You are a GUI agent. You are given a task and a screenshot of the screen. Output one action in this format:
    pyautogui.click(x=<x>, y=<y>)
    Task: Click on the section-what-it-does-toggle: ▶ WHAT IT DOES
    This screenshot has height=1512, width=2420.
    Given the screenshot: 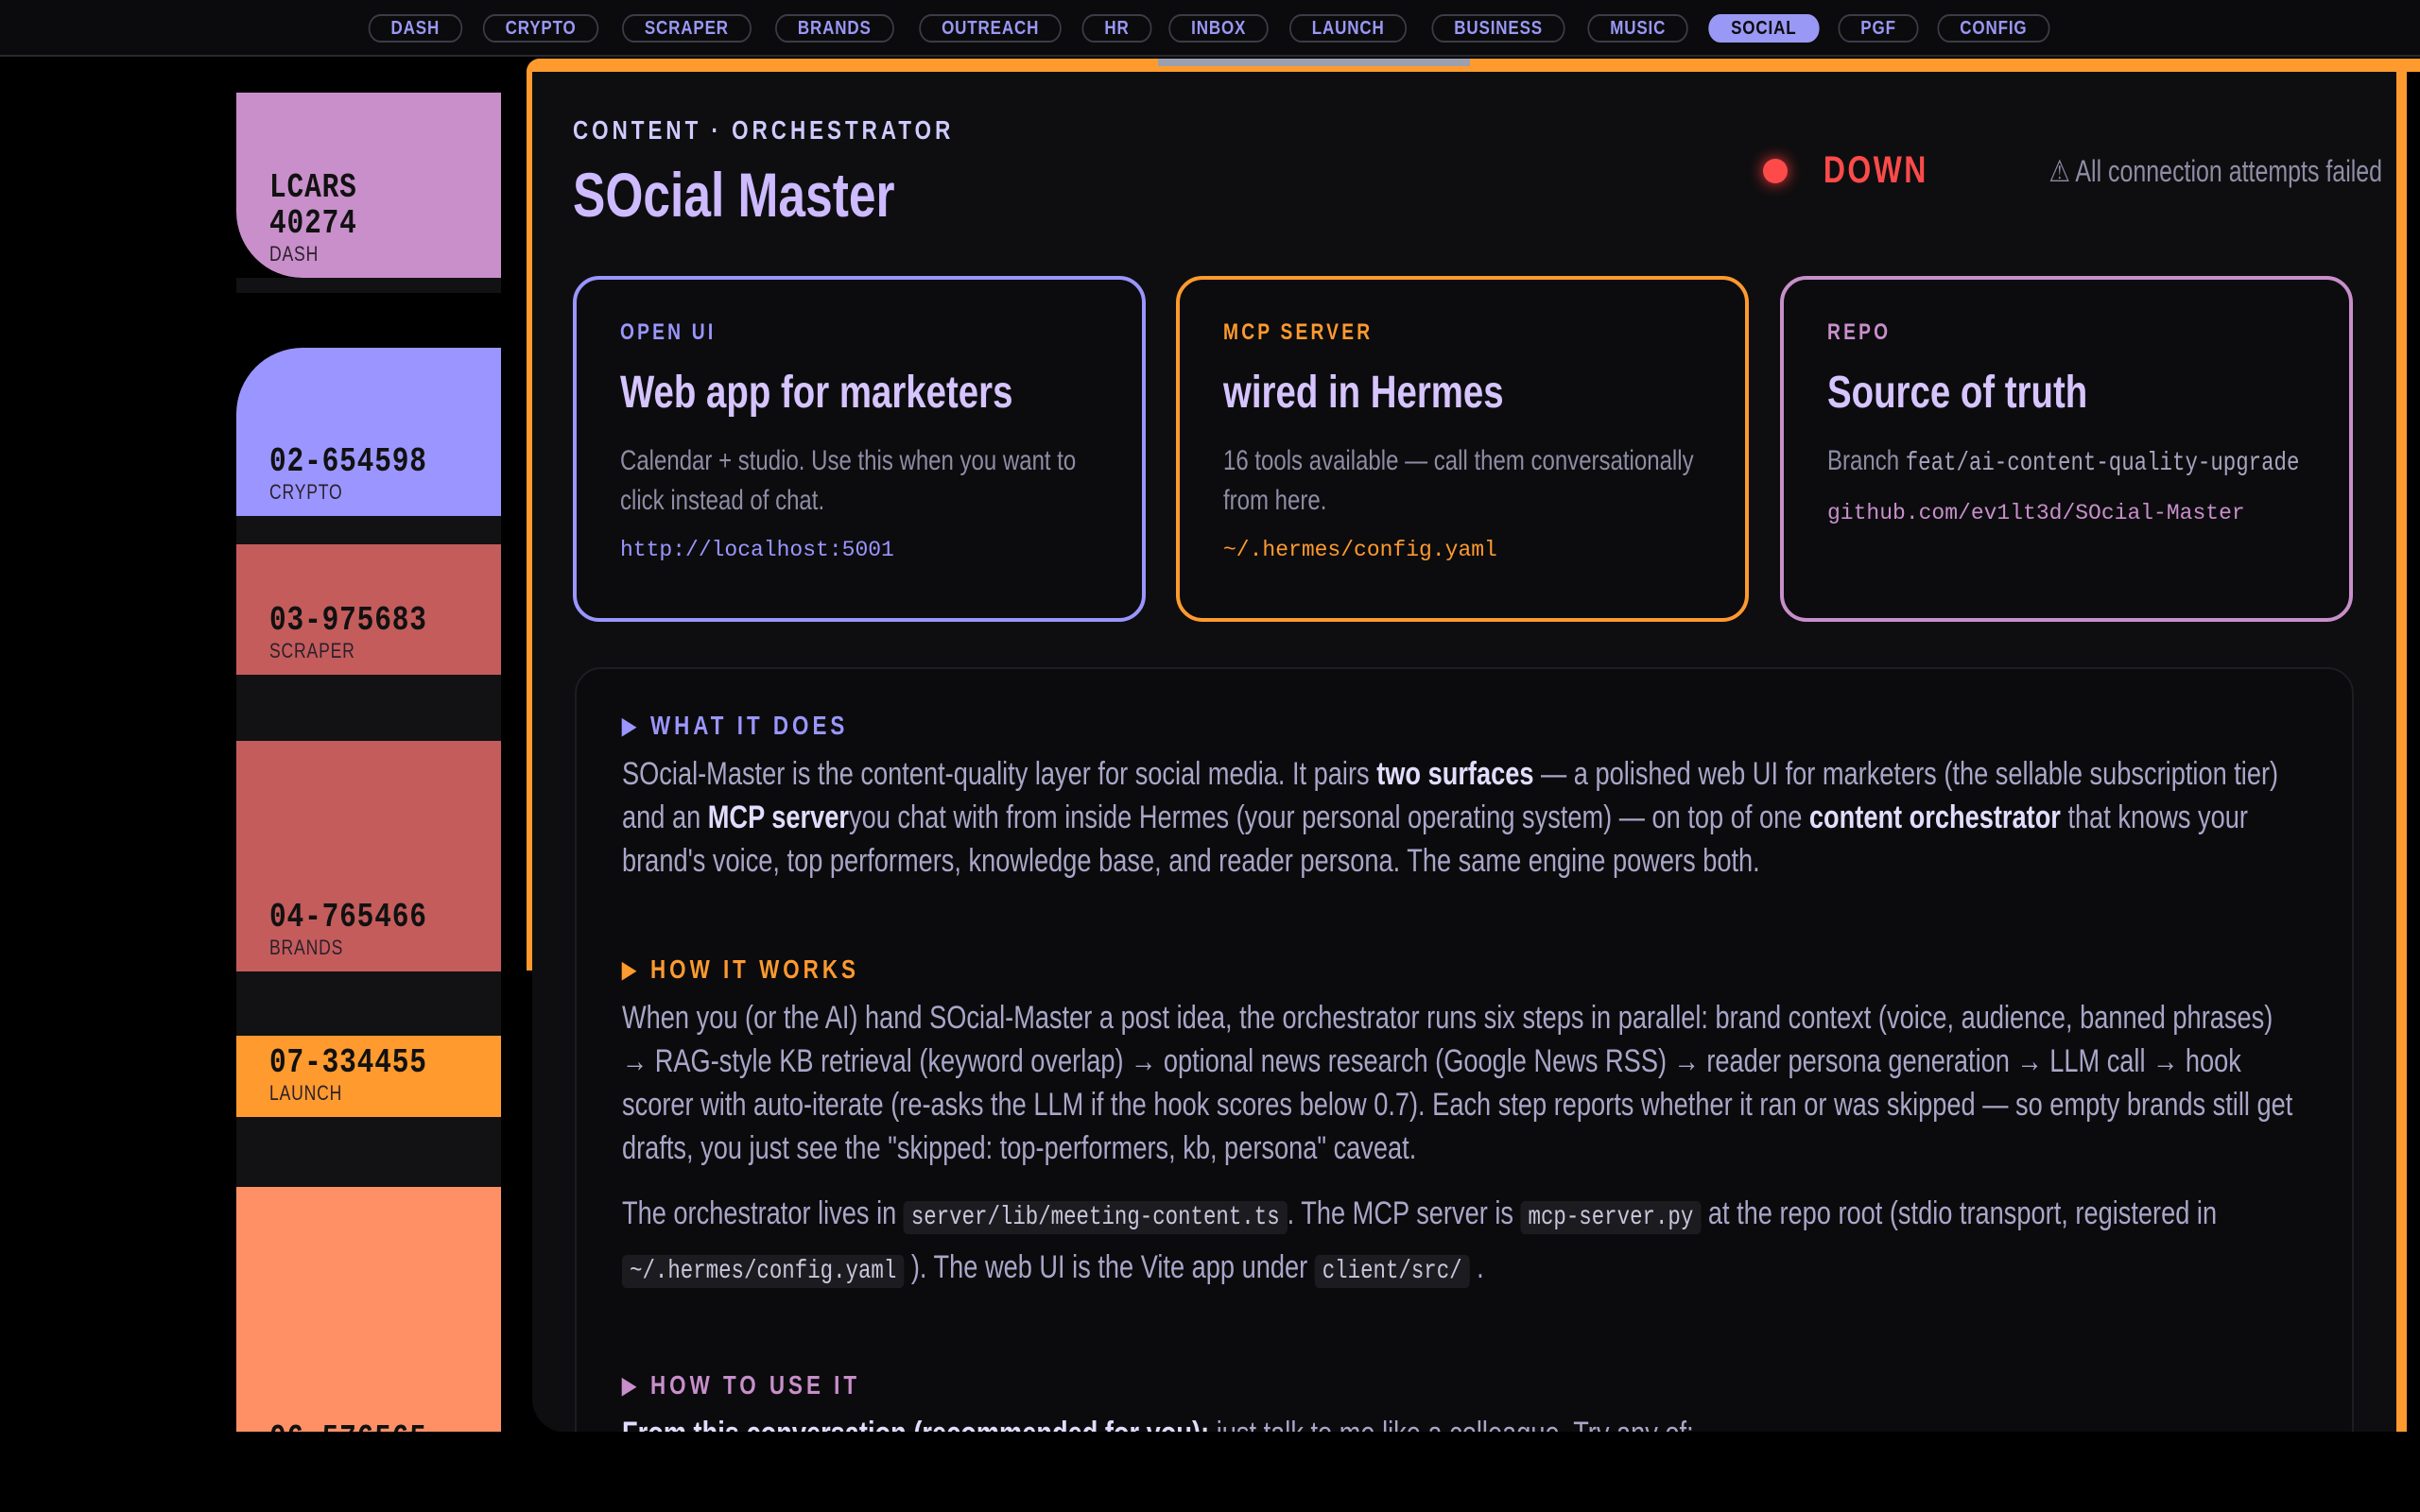 What is the action you would take?
    pyautogui.click(x=735, y=726)
    